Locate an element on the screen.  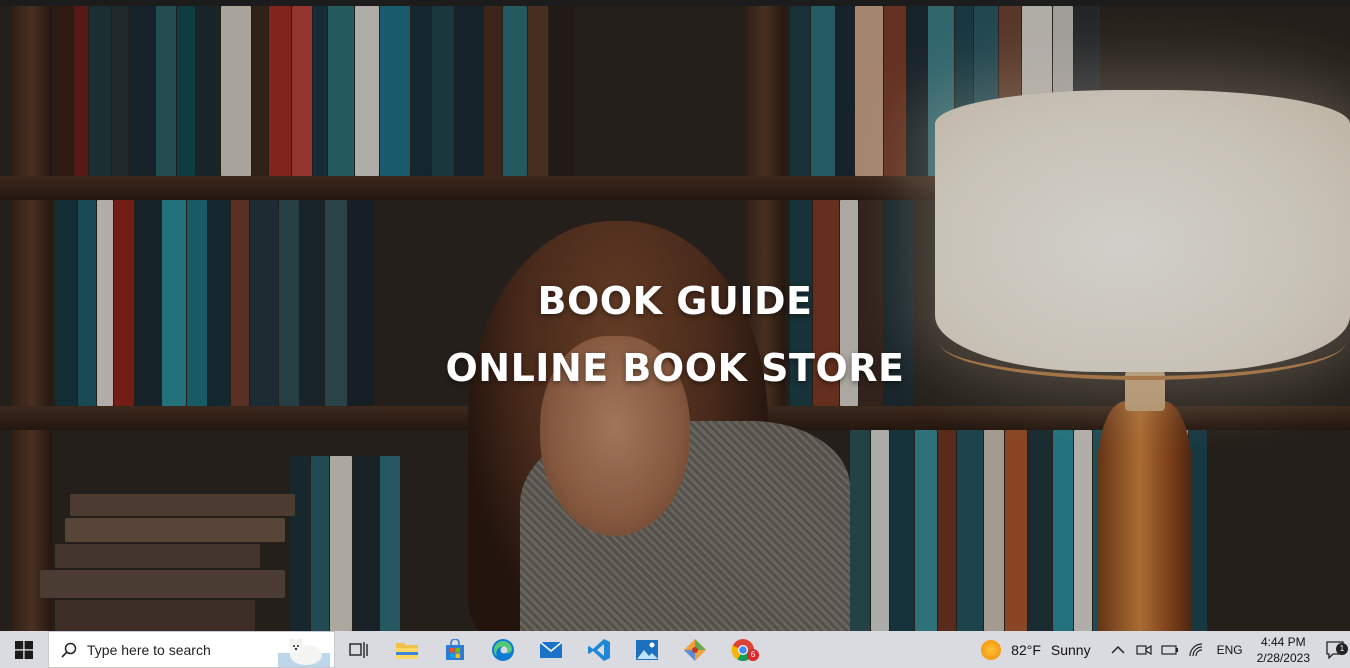
edge-button is located at coordinates (503, 649).